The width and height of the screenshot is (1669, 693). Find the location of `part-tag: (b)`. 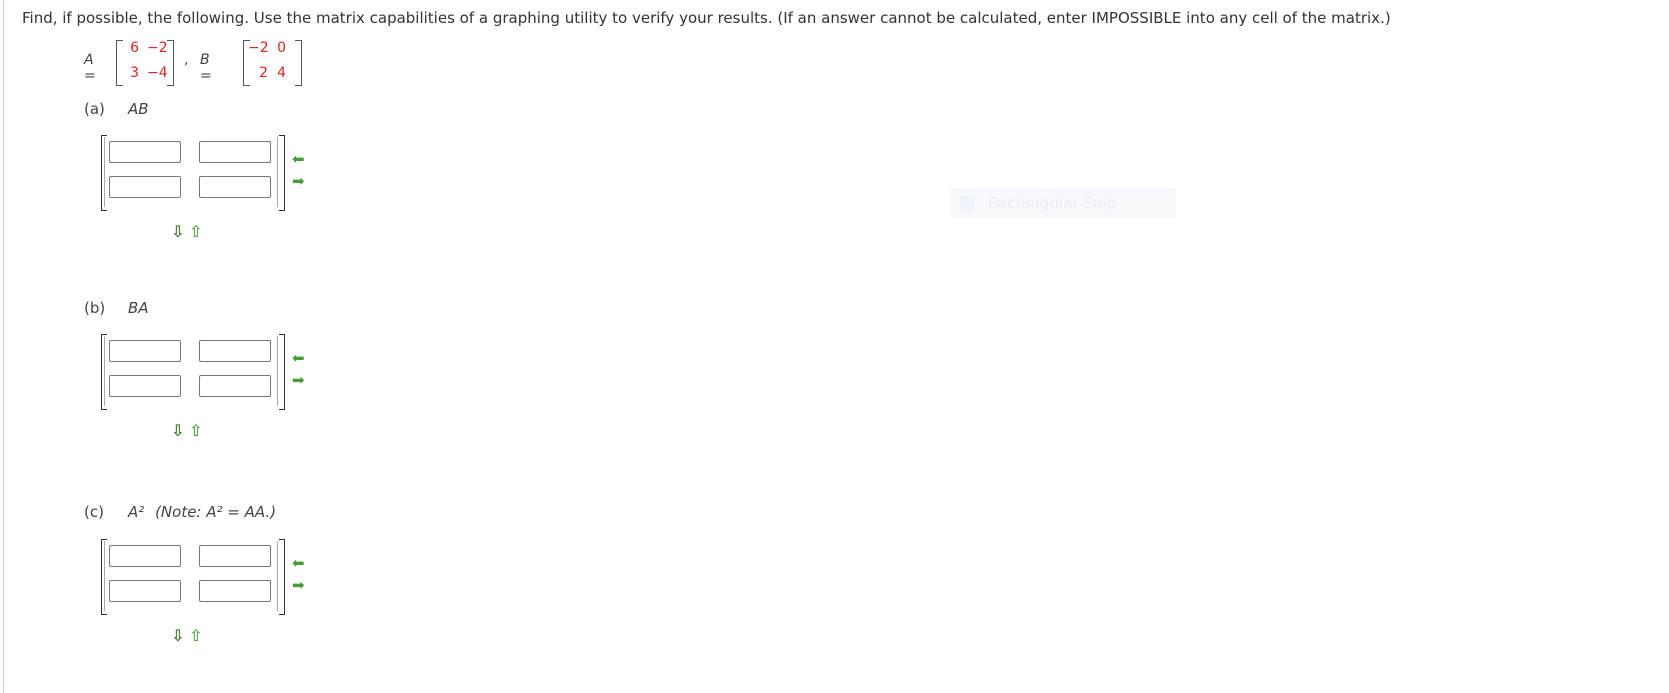

part-tag: (b) is located at coordinates (95, 308).